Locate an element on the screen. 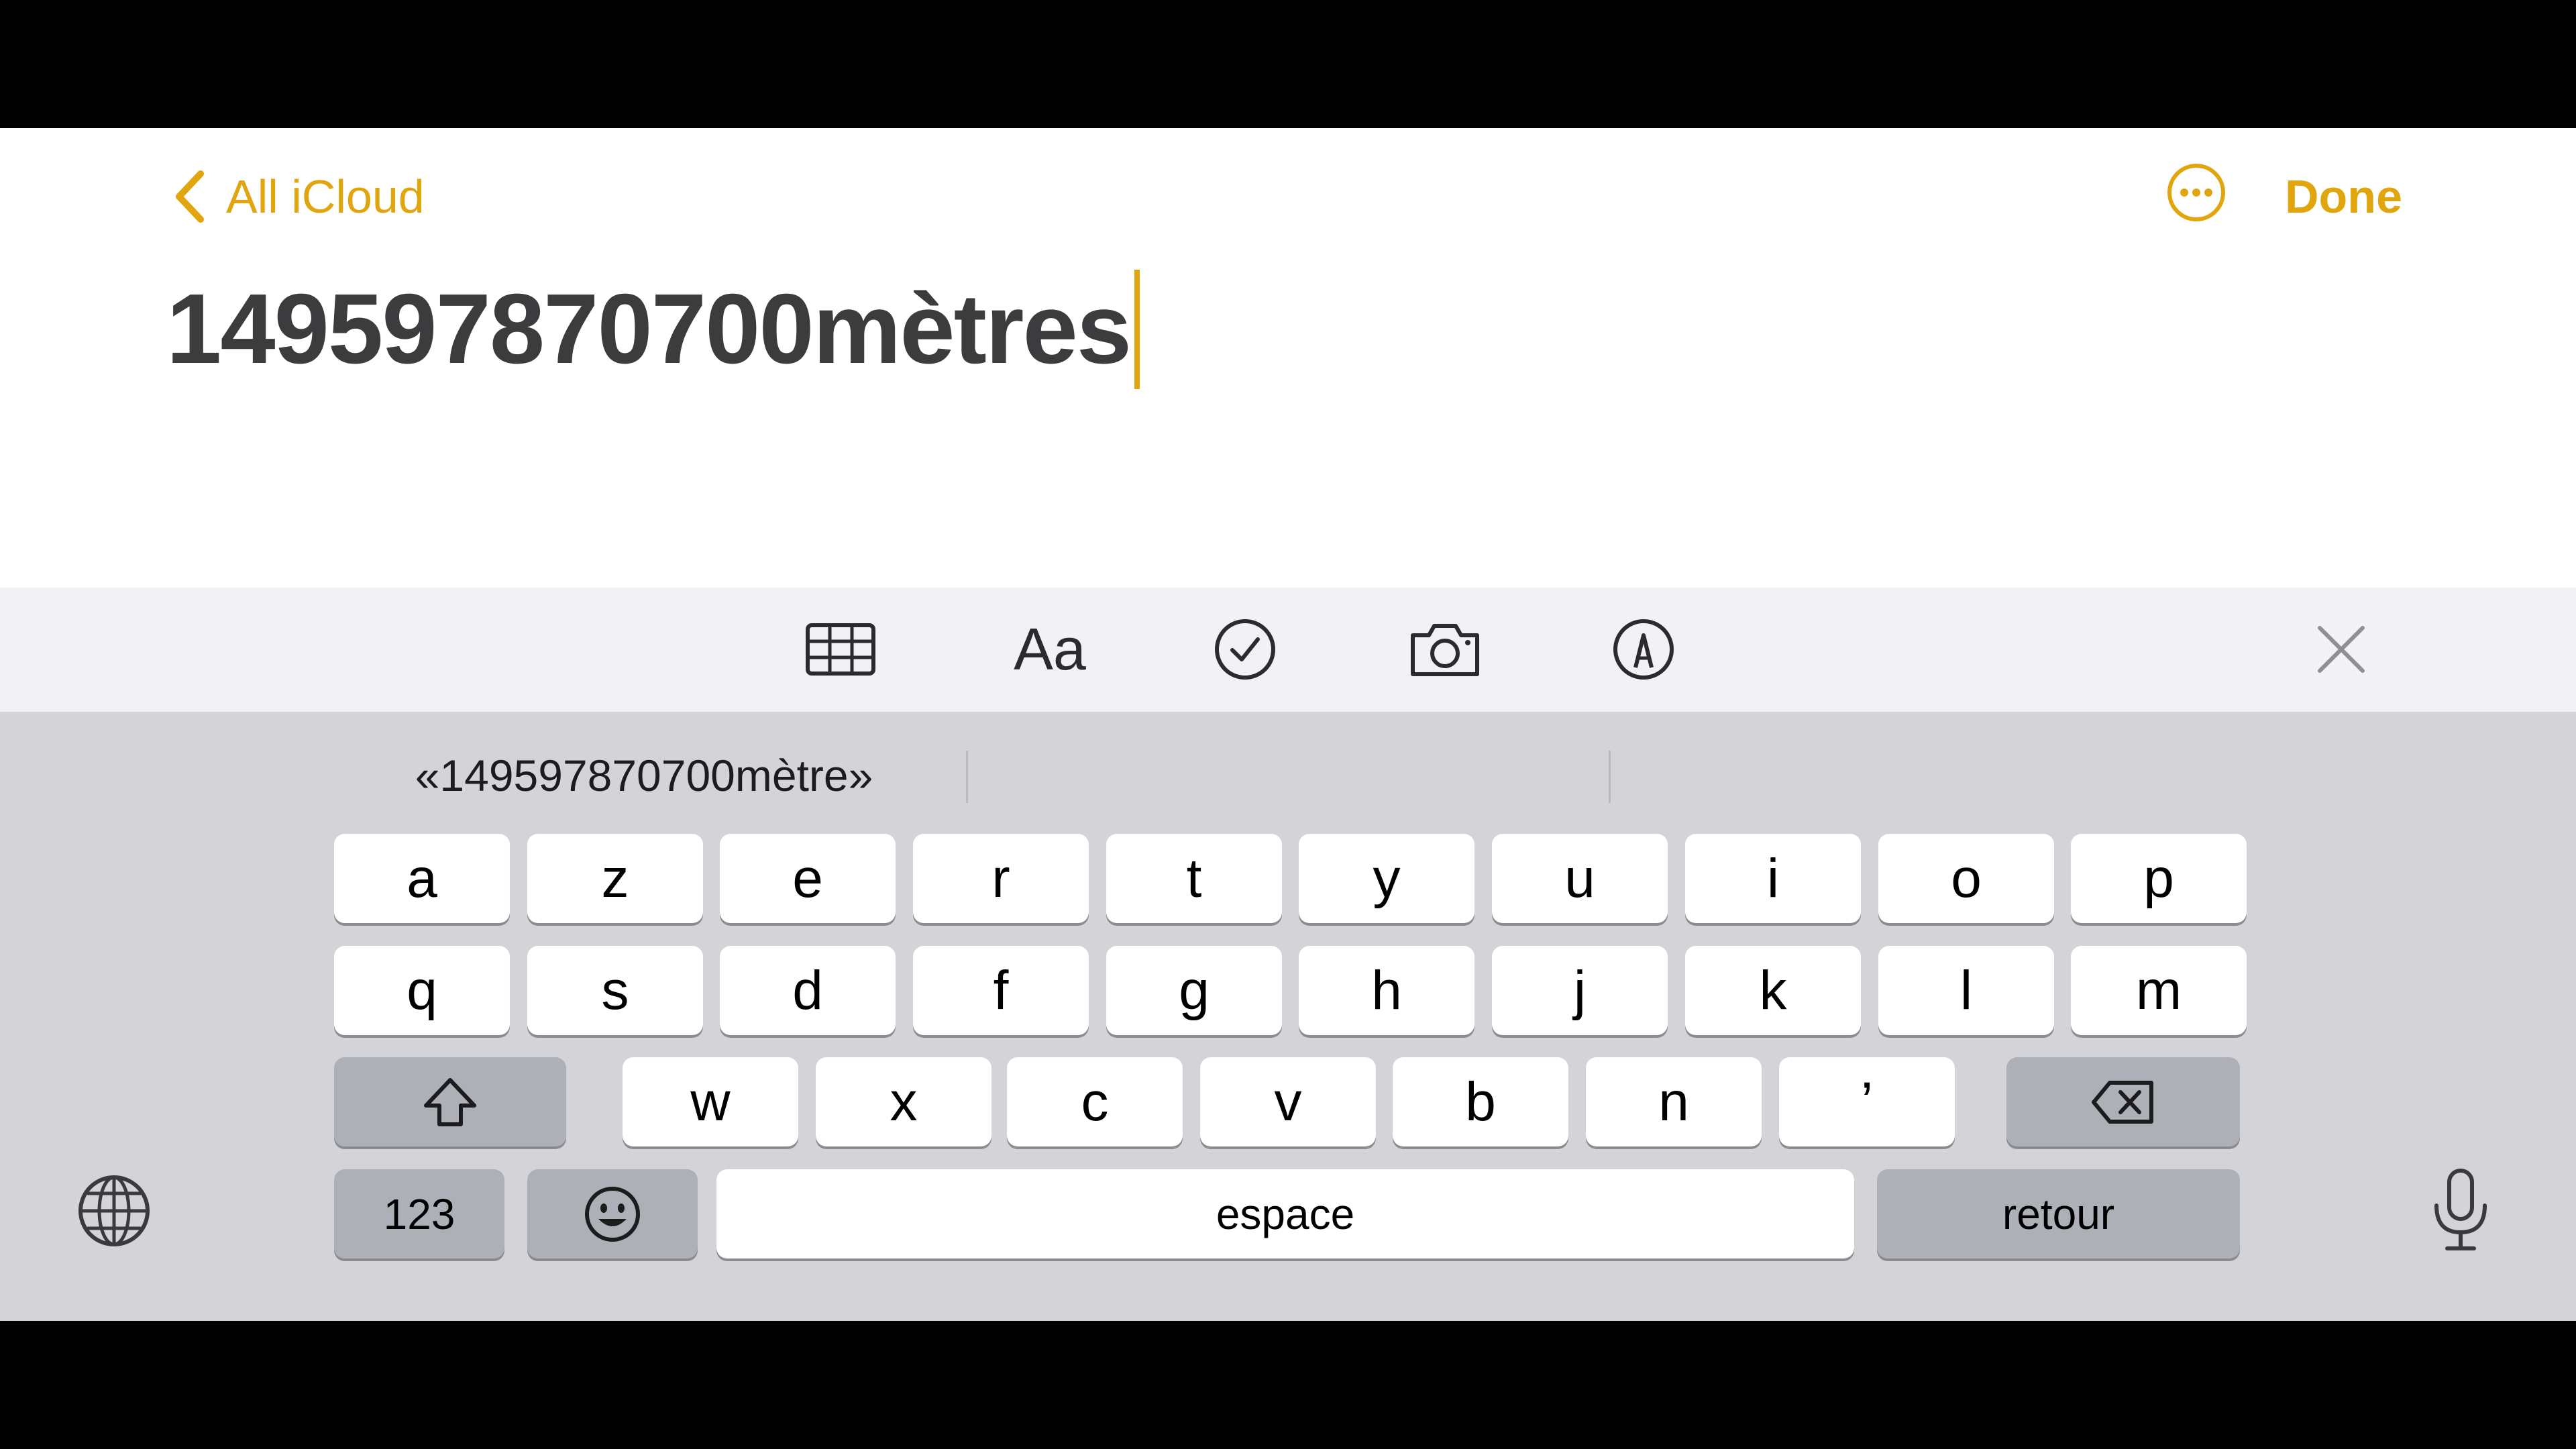  key-o: o is located at coordinates (1966, 878).